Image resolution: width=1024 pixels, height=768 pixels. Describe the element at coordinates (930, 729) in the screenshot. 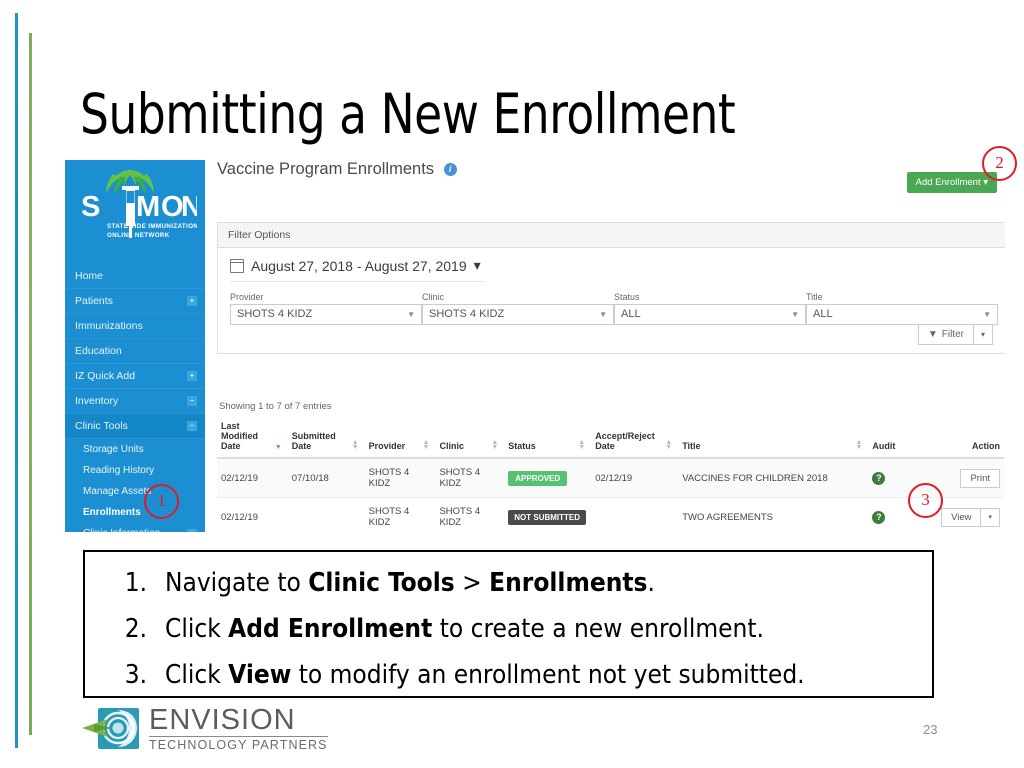

I see `slide-page-number: 23` at that location.